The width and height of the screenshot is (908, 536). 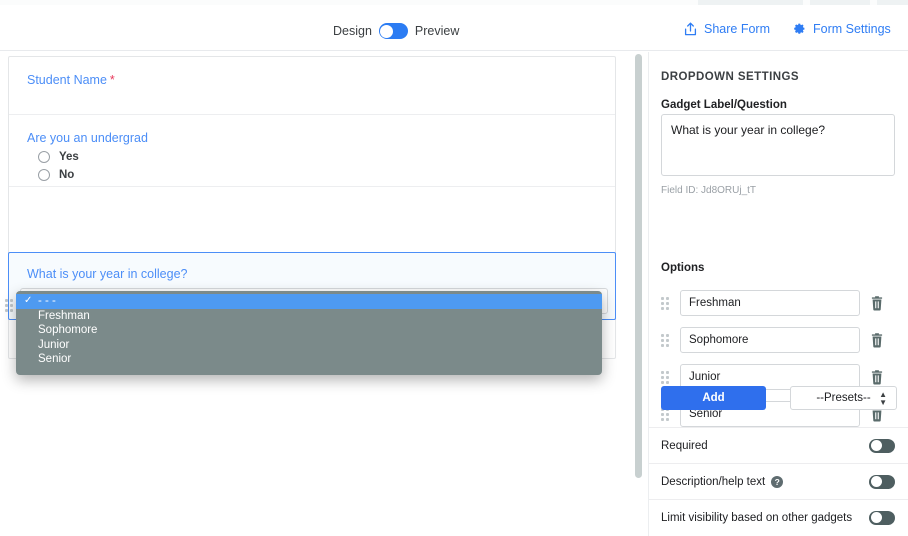 What do you see at coordinates (317, 157) in the screenshot?
I see `radio-option-yes: Yes` at bounding box center [317, 157].